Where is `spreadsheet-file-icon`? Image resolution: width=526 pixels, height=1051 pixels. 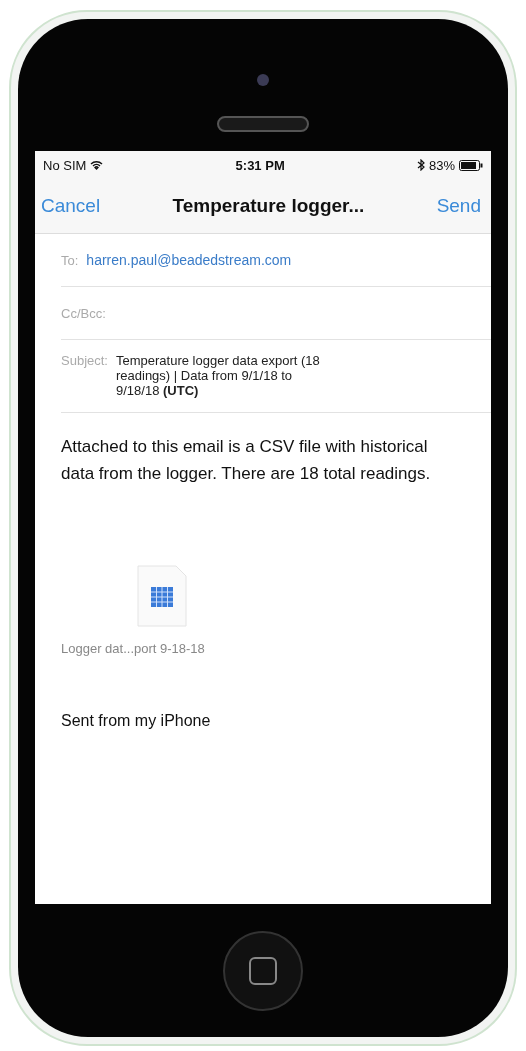
spreadsheet-file-icon is located at coordinates (162, 596).